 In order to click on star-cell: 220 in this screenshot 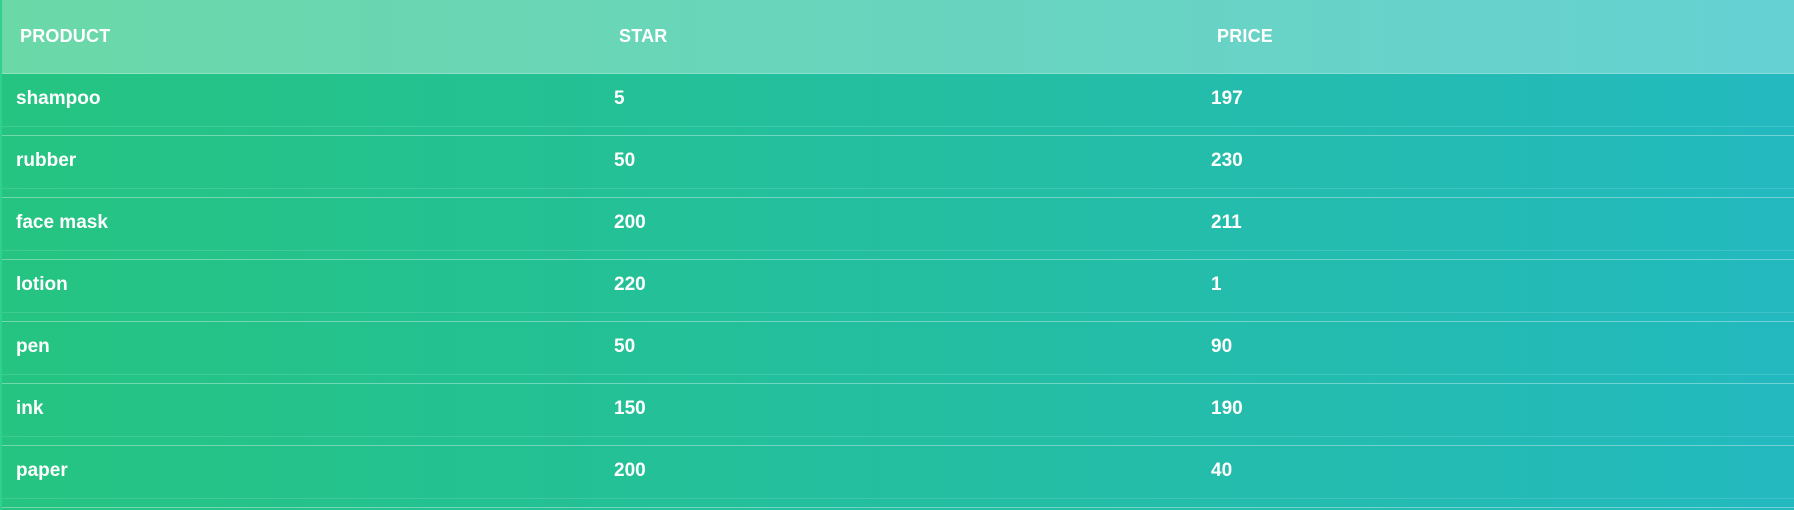, I will do `click(630, 284)`.